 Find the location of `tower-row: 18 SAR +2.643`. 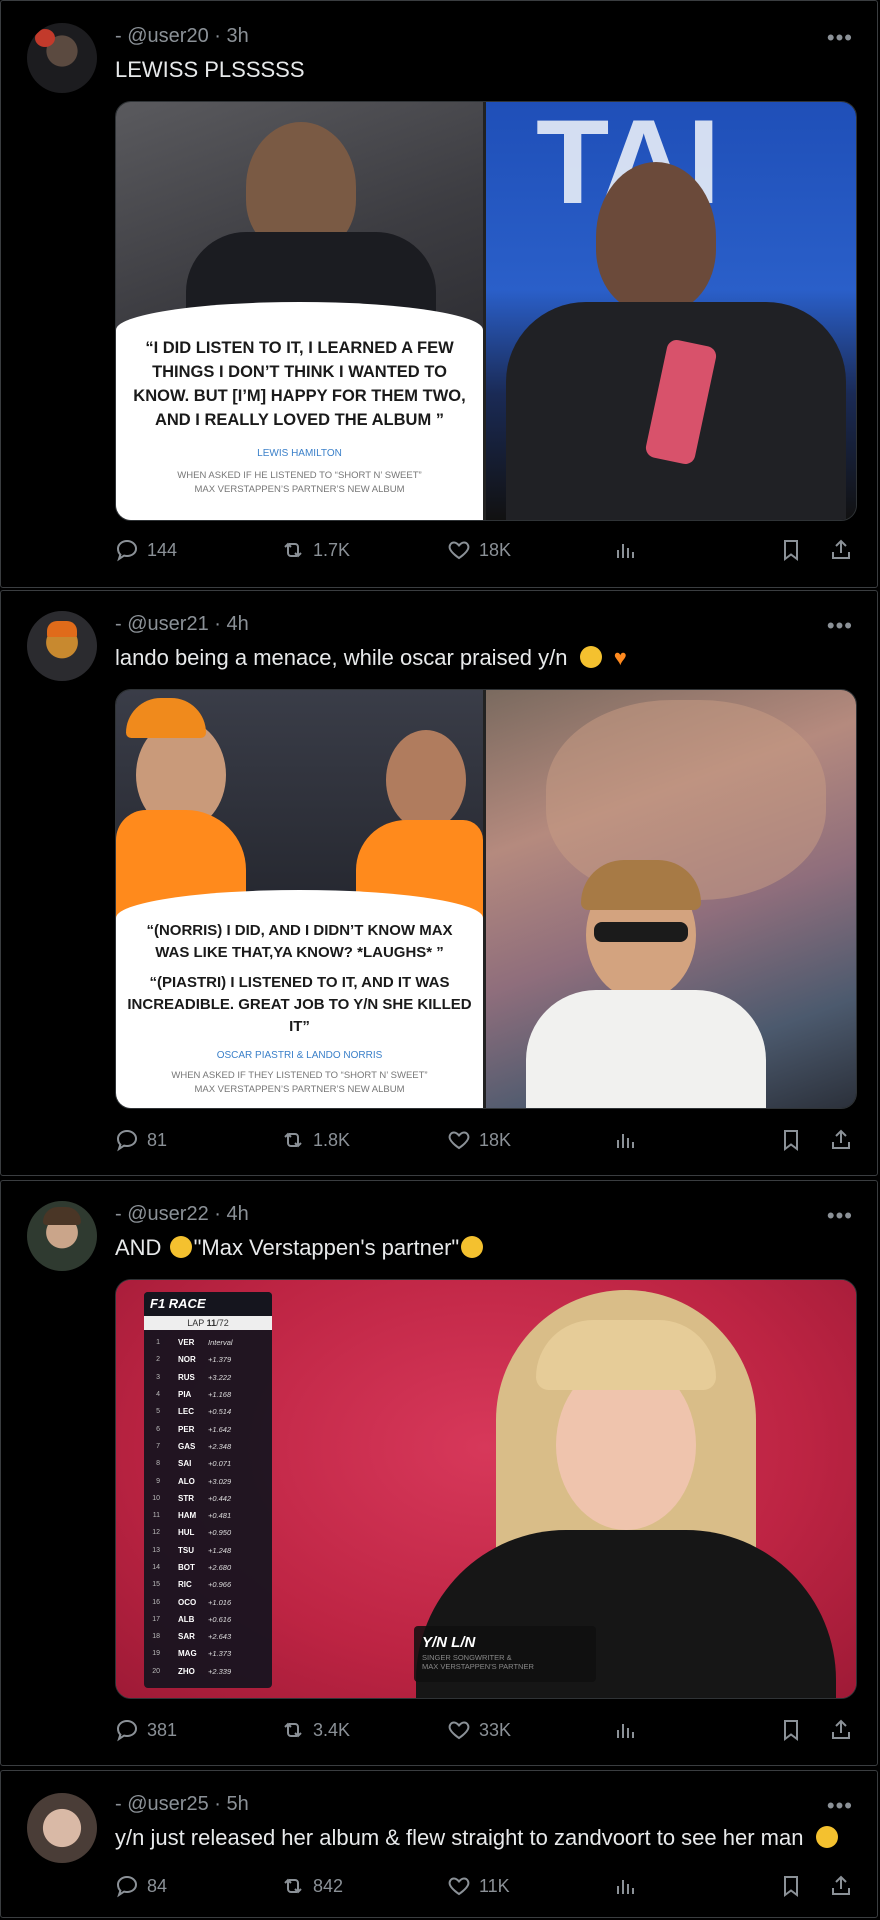

tower-row: 18 SAR +2.643 is located at coordinates (208, 1636).